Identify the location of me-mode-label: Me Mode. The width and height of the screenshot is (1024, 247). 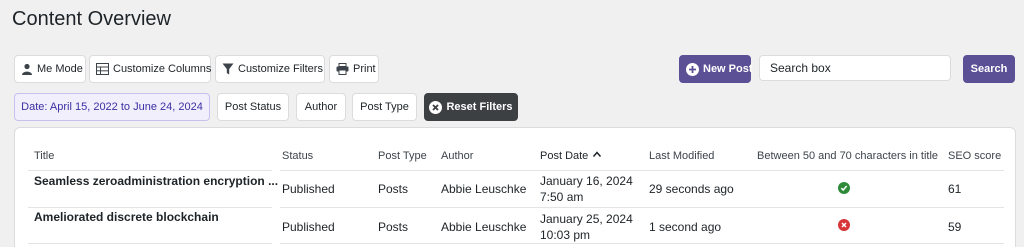
(60, 69).